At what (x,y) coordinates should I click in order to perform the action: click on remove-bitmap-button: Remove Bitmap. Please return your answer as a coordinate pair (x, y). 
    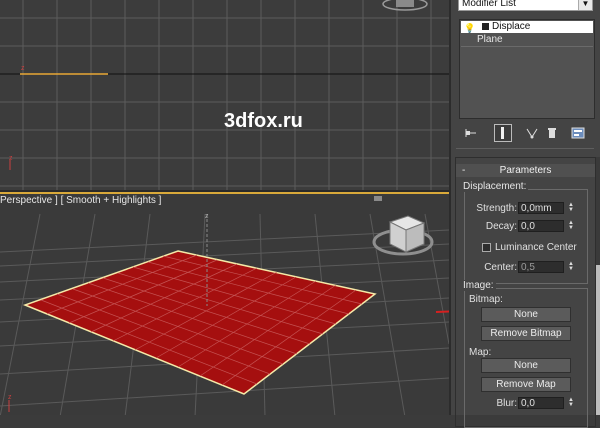
    Looking at the image, I should click on (526, 333).